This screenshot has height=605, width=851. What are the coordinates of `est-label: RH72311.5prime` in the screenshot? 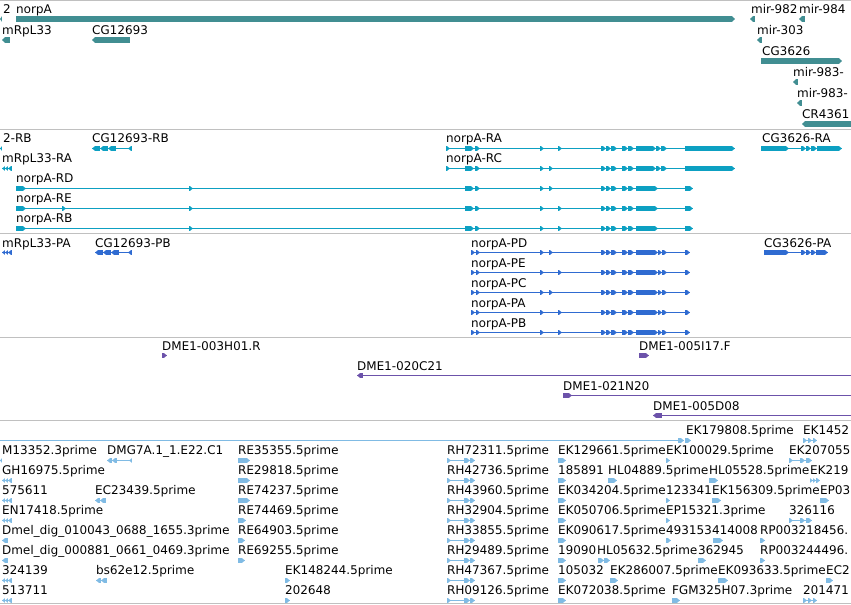 It's located at (498, 450).